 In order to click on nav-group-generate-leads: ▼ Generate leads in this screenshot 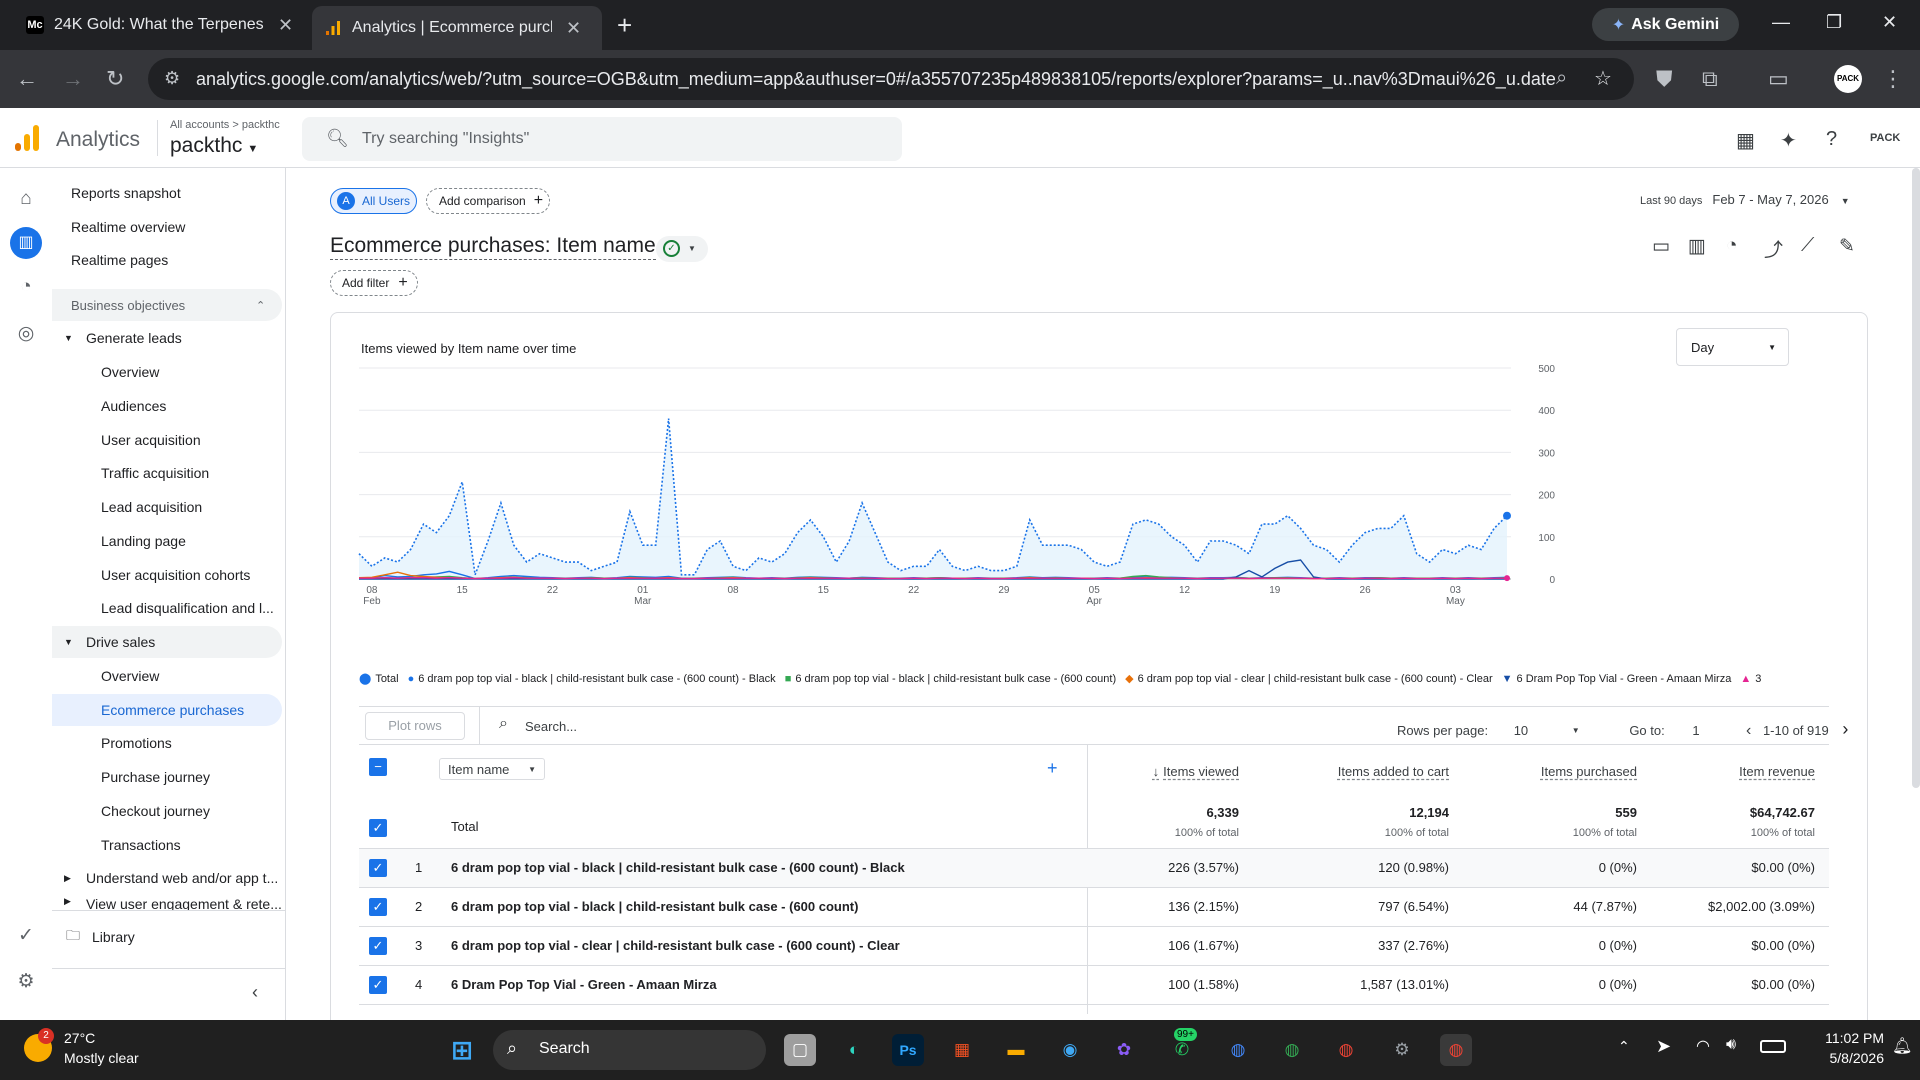, I will do `click(167, 338)`.